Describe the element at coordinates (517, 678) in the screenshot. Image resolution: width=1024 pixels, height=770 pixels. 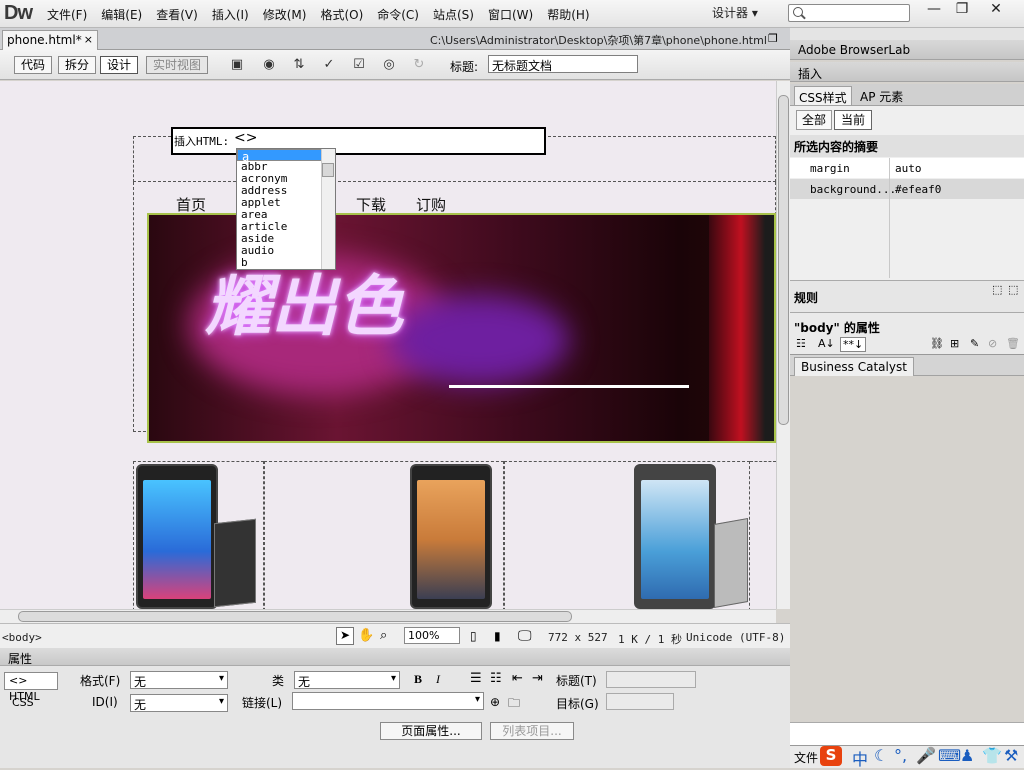
I see `outdent-icon: ⇤` at that location.